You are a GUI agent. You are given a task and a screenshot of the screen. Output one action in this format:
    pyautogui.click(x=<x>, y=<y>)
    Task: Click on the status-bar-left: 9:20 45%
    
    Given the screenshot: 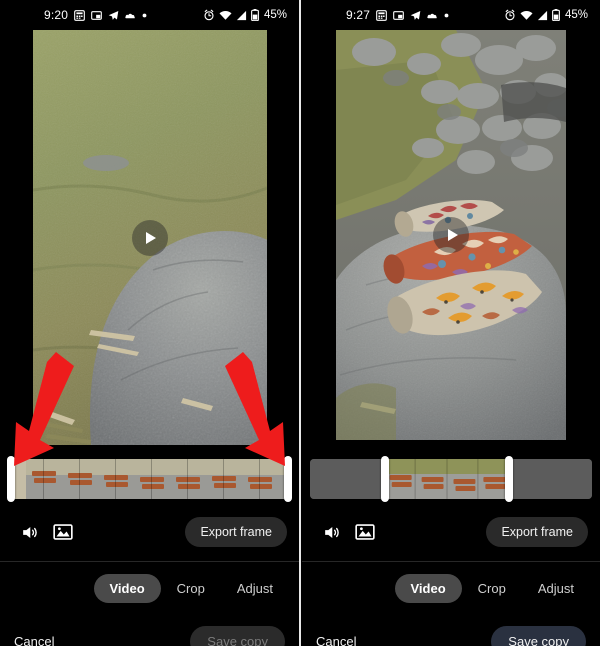 What is the action you would take?
    pyautogui.click(x=149, y=15)
    